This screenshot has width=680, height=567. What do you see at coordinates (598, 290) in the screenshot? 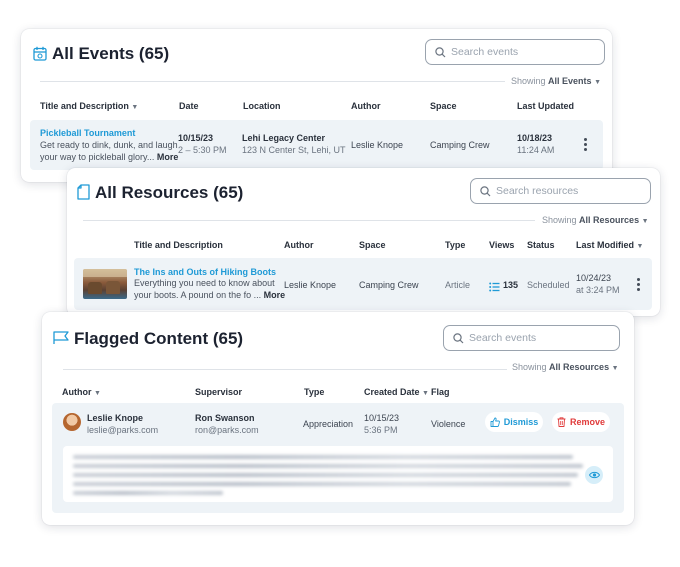
I see `modified-time: at 3:24 PM` at bounding box center [598, 290].